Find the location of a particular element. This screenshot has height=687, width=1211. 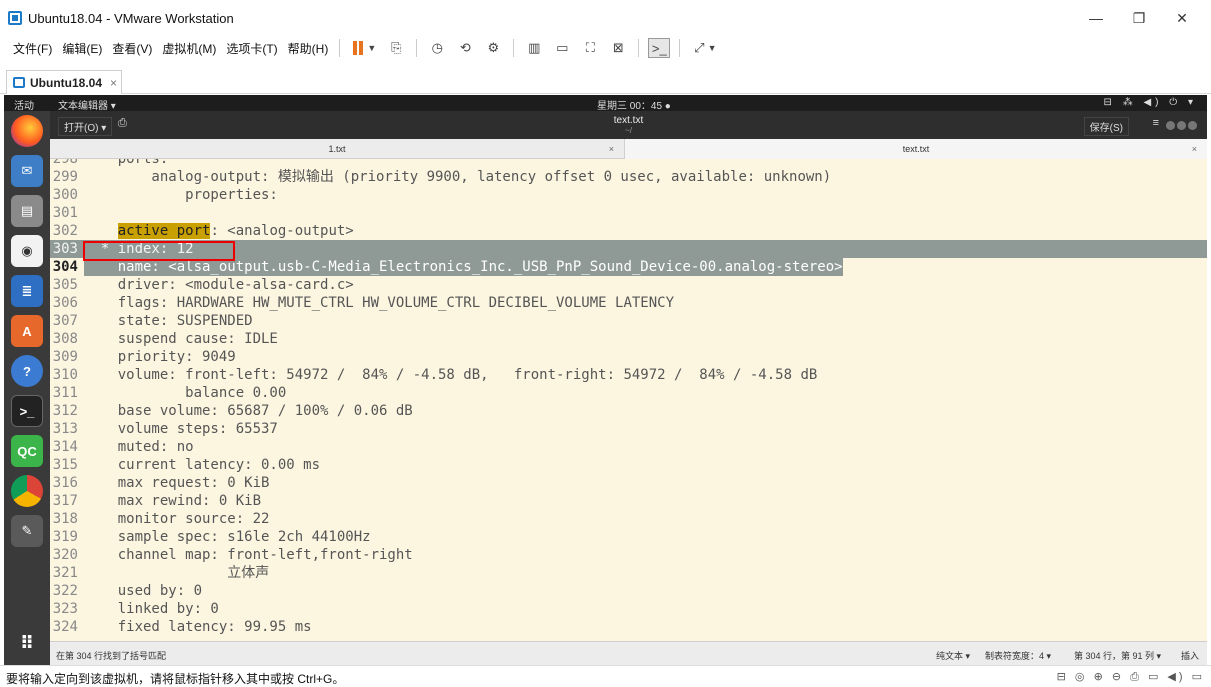

vm-tab: Ubuntu18.04 × is located at coordinates (64, 82).